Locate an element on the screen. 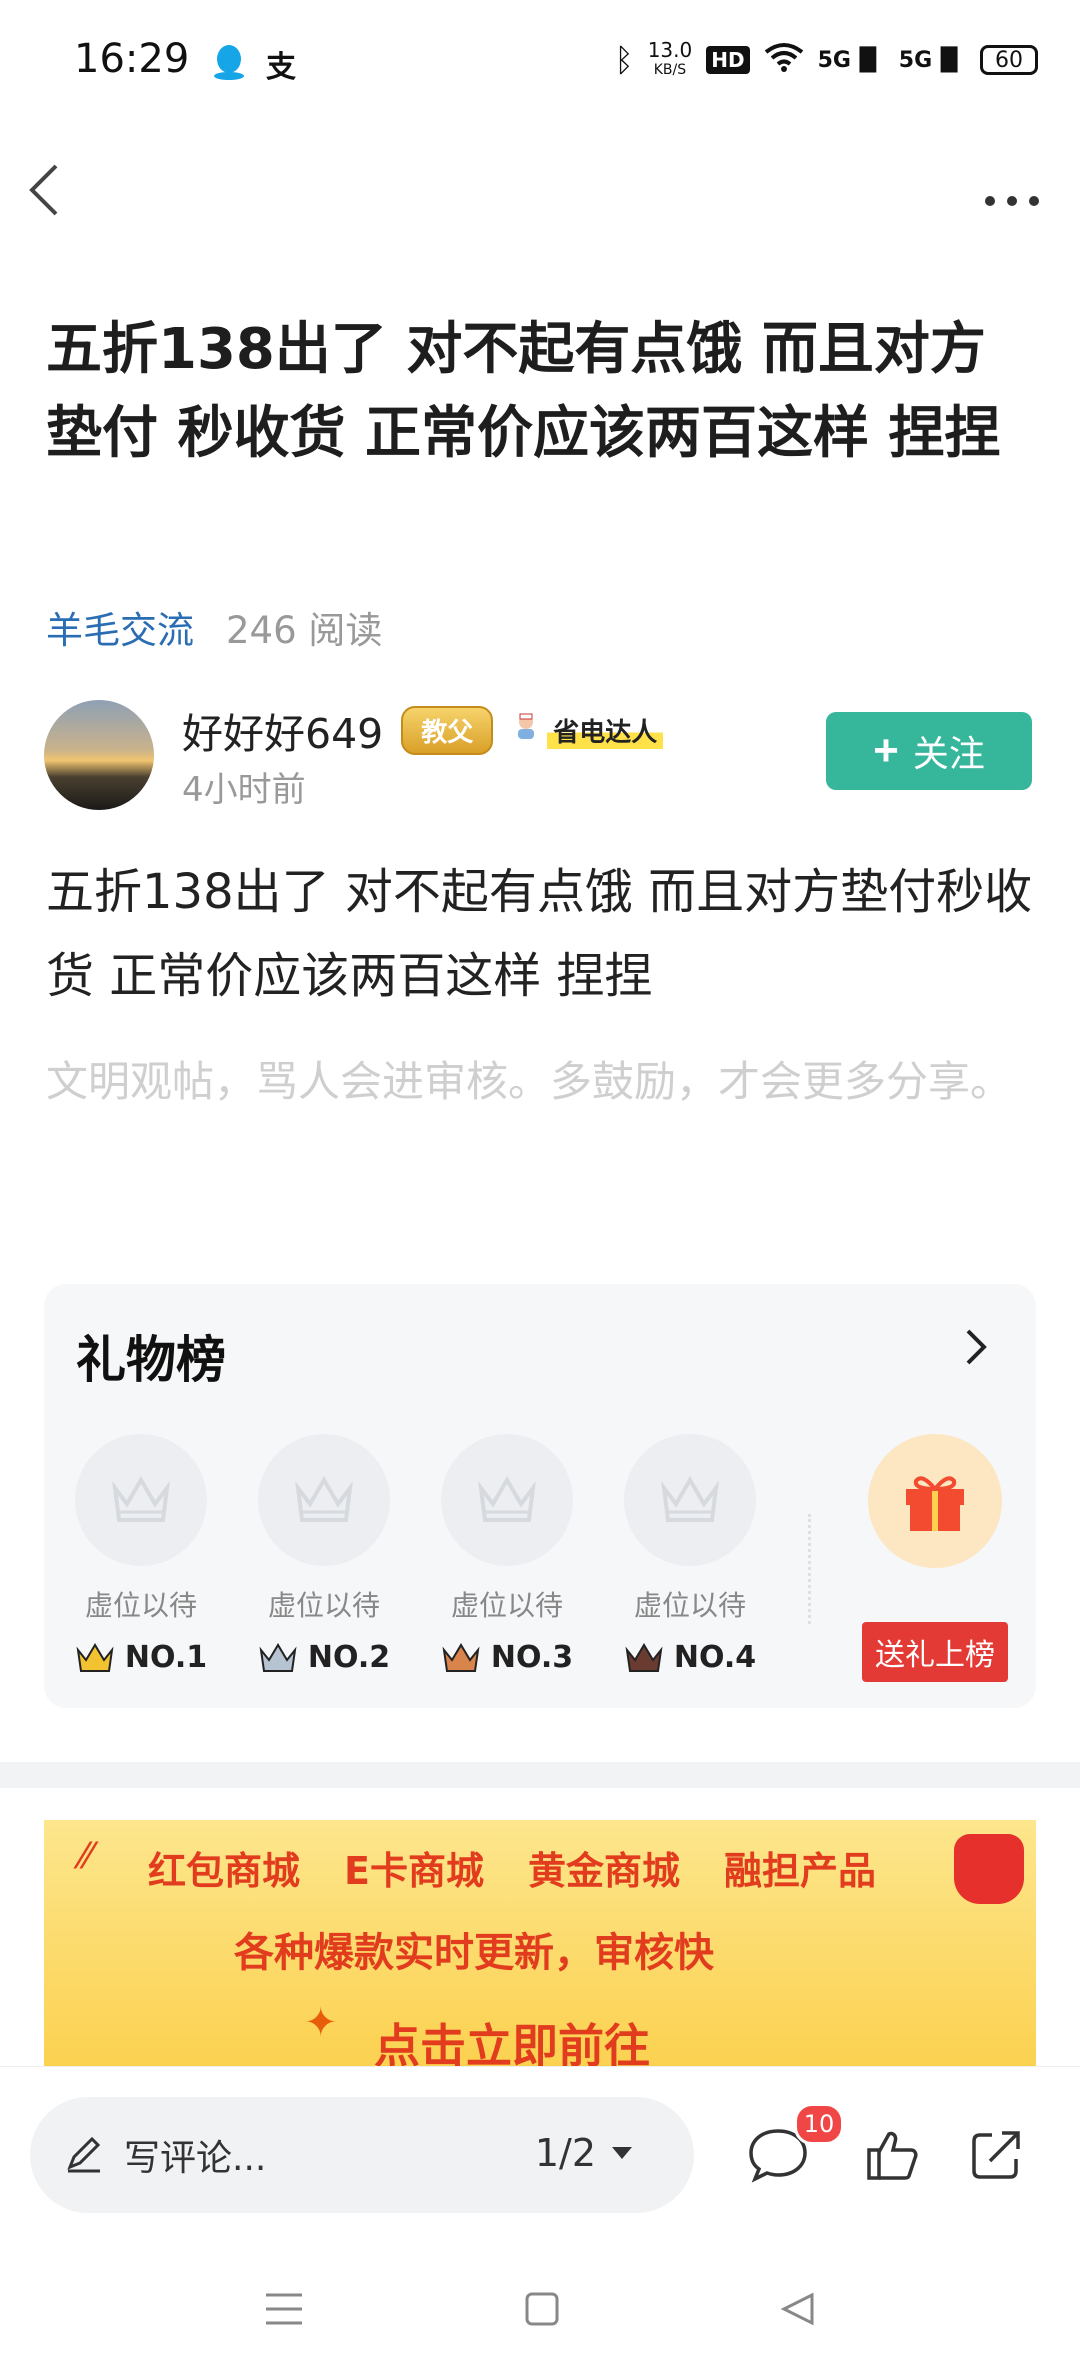 The height and width of the screenshot is (2376, 1080). dropdown-arrow-icon is located at coordinates (622, 2153).